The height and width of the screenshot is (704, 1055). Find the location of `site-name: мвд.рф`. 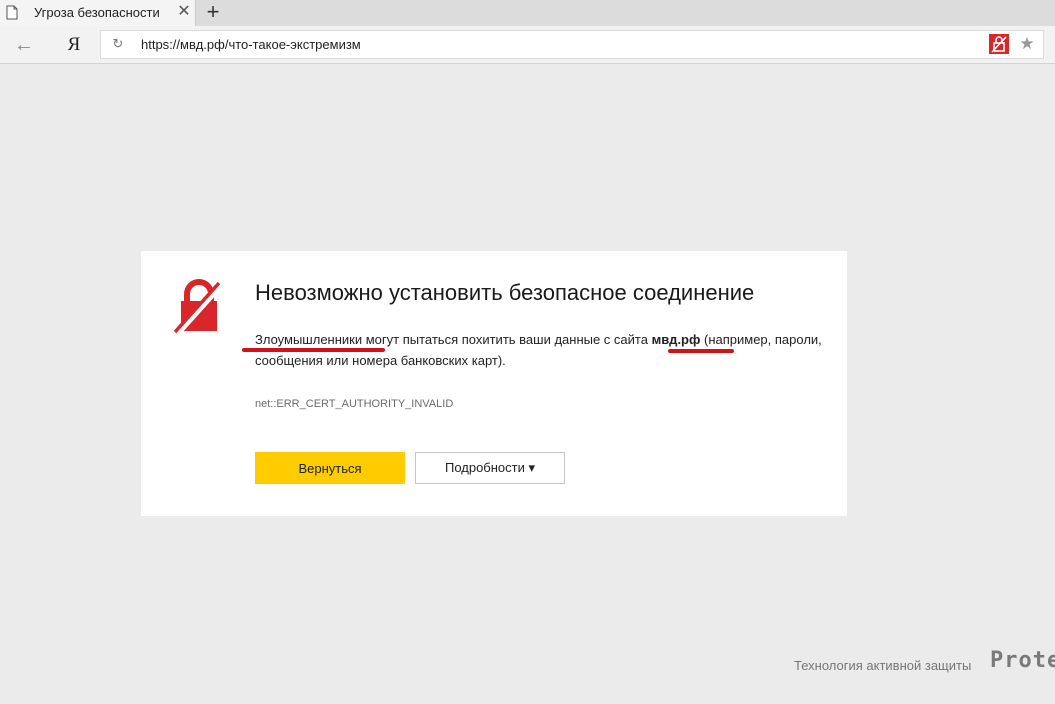

site-name: мвд.рф is located at coordinates (676, 339).